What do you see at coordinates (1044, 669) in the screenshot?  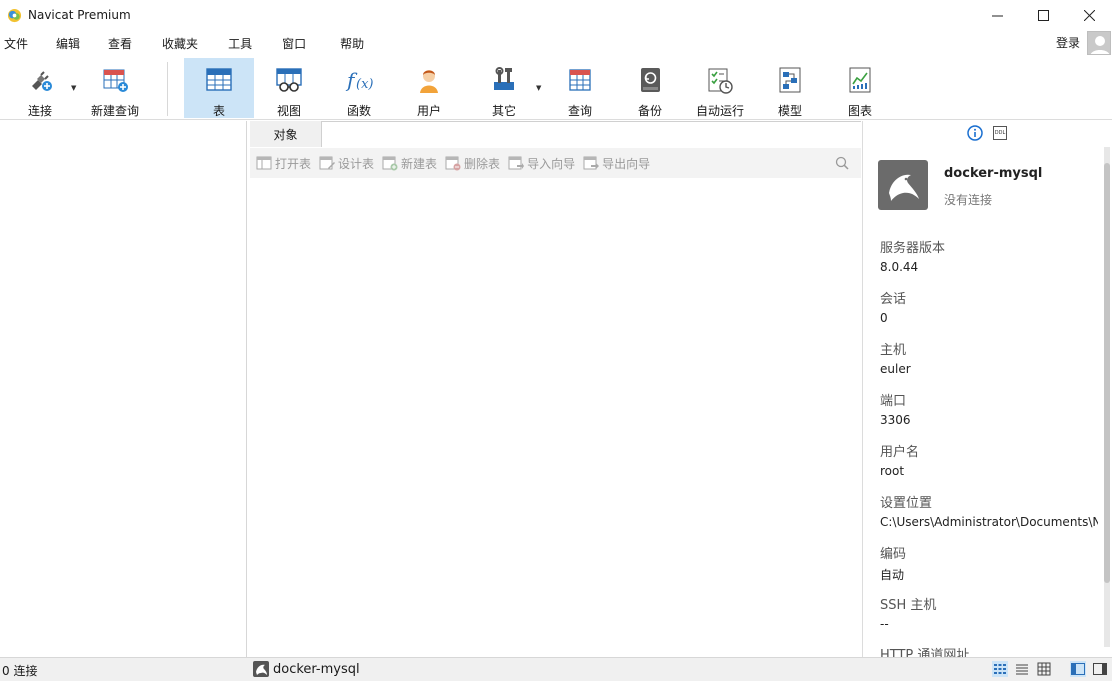 I see `grid-view-icon` at bounding box center [1044, 669].